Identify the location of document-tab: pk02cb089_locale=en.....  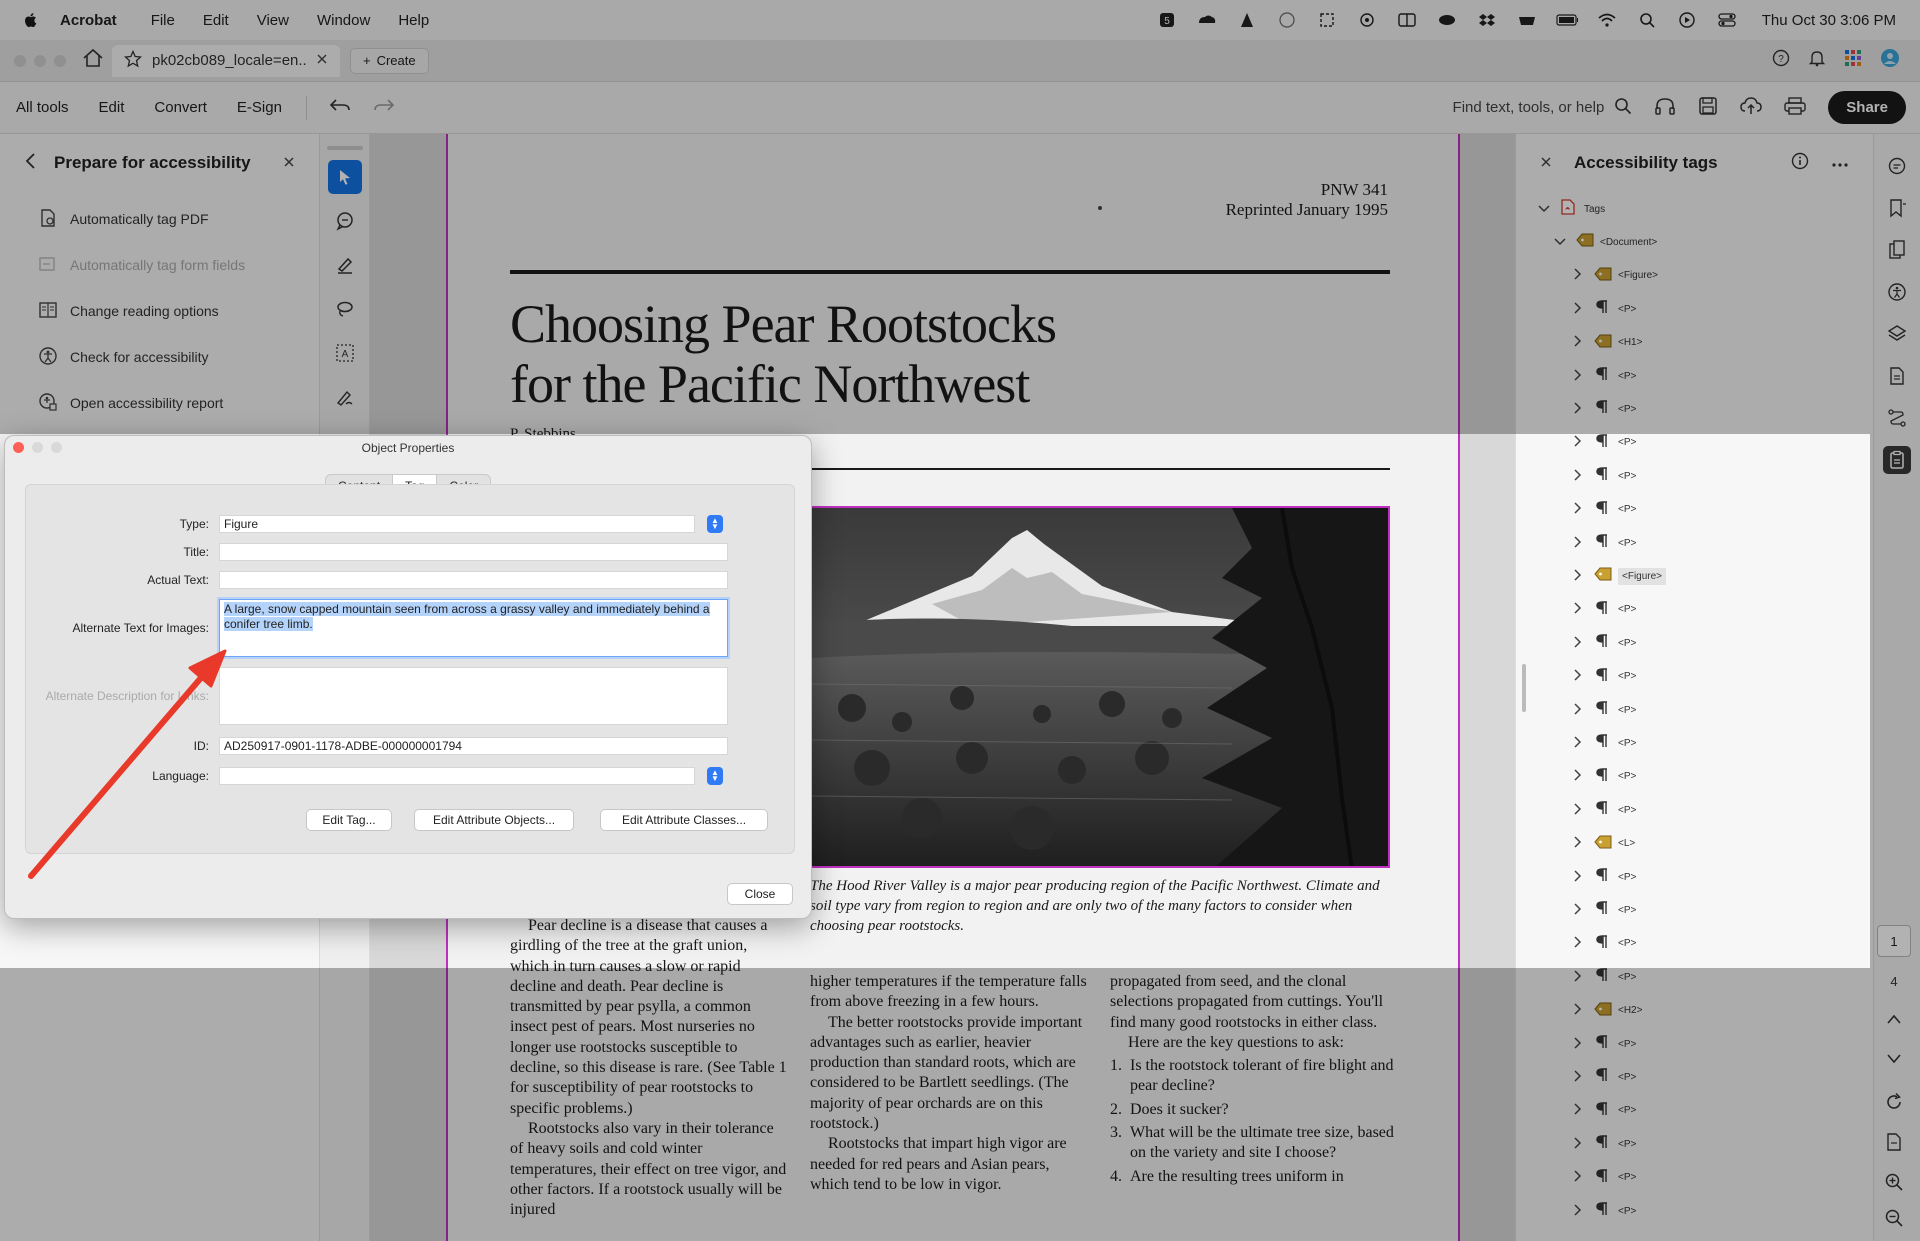
(226, 60).